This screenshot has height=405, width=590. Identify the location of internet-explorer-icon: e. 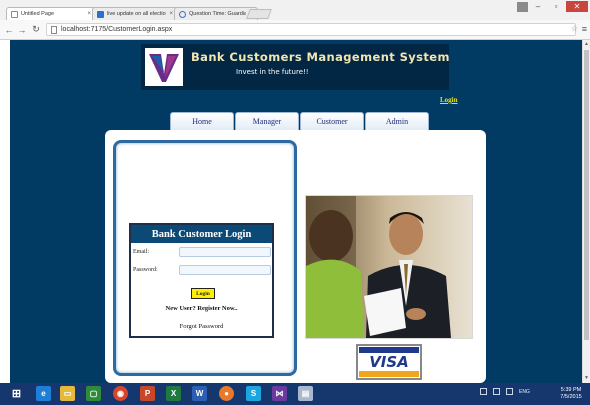
(43, 393).